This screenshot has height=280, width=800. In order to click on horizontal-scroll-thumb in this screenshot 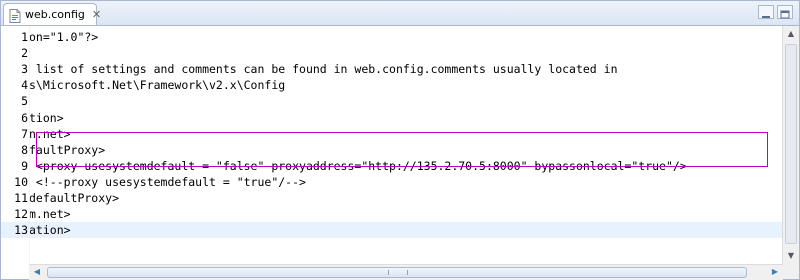, I will do `click(397, 272)`.